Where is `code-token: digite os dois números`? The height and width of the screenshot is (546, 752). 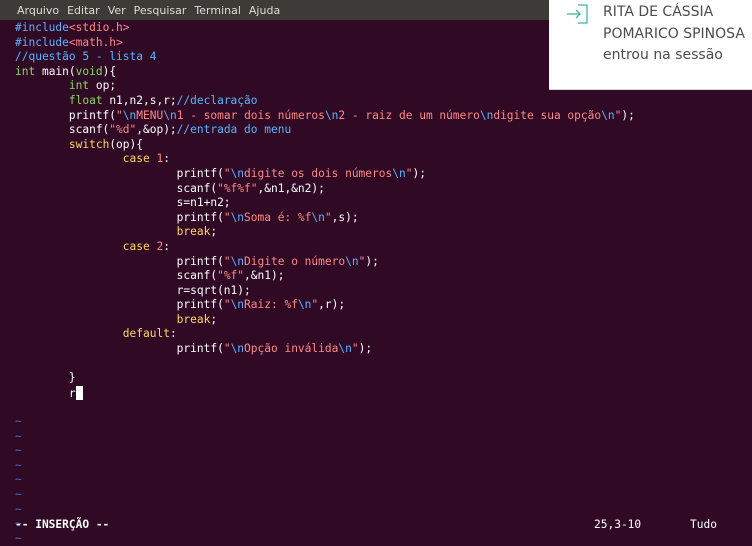
code-token: digite os dois números is located at coordinates (318, 173).